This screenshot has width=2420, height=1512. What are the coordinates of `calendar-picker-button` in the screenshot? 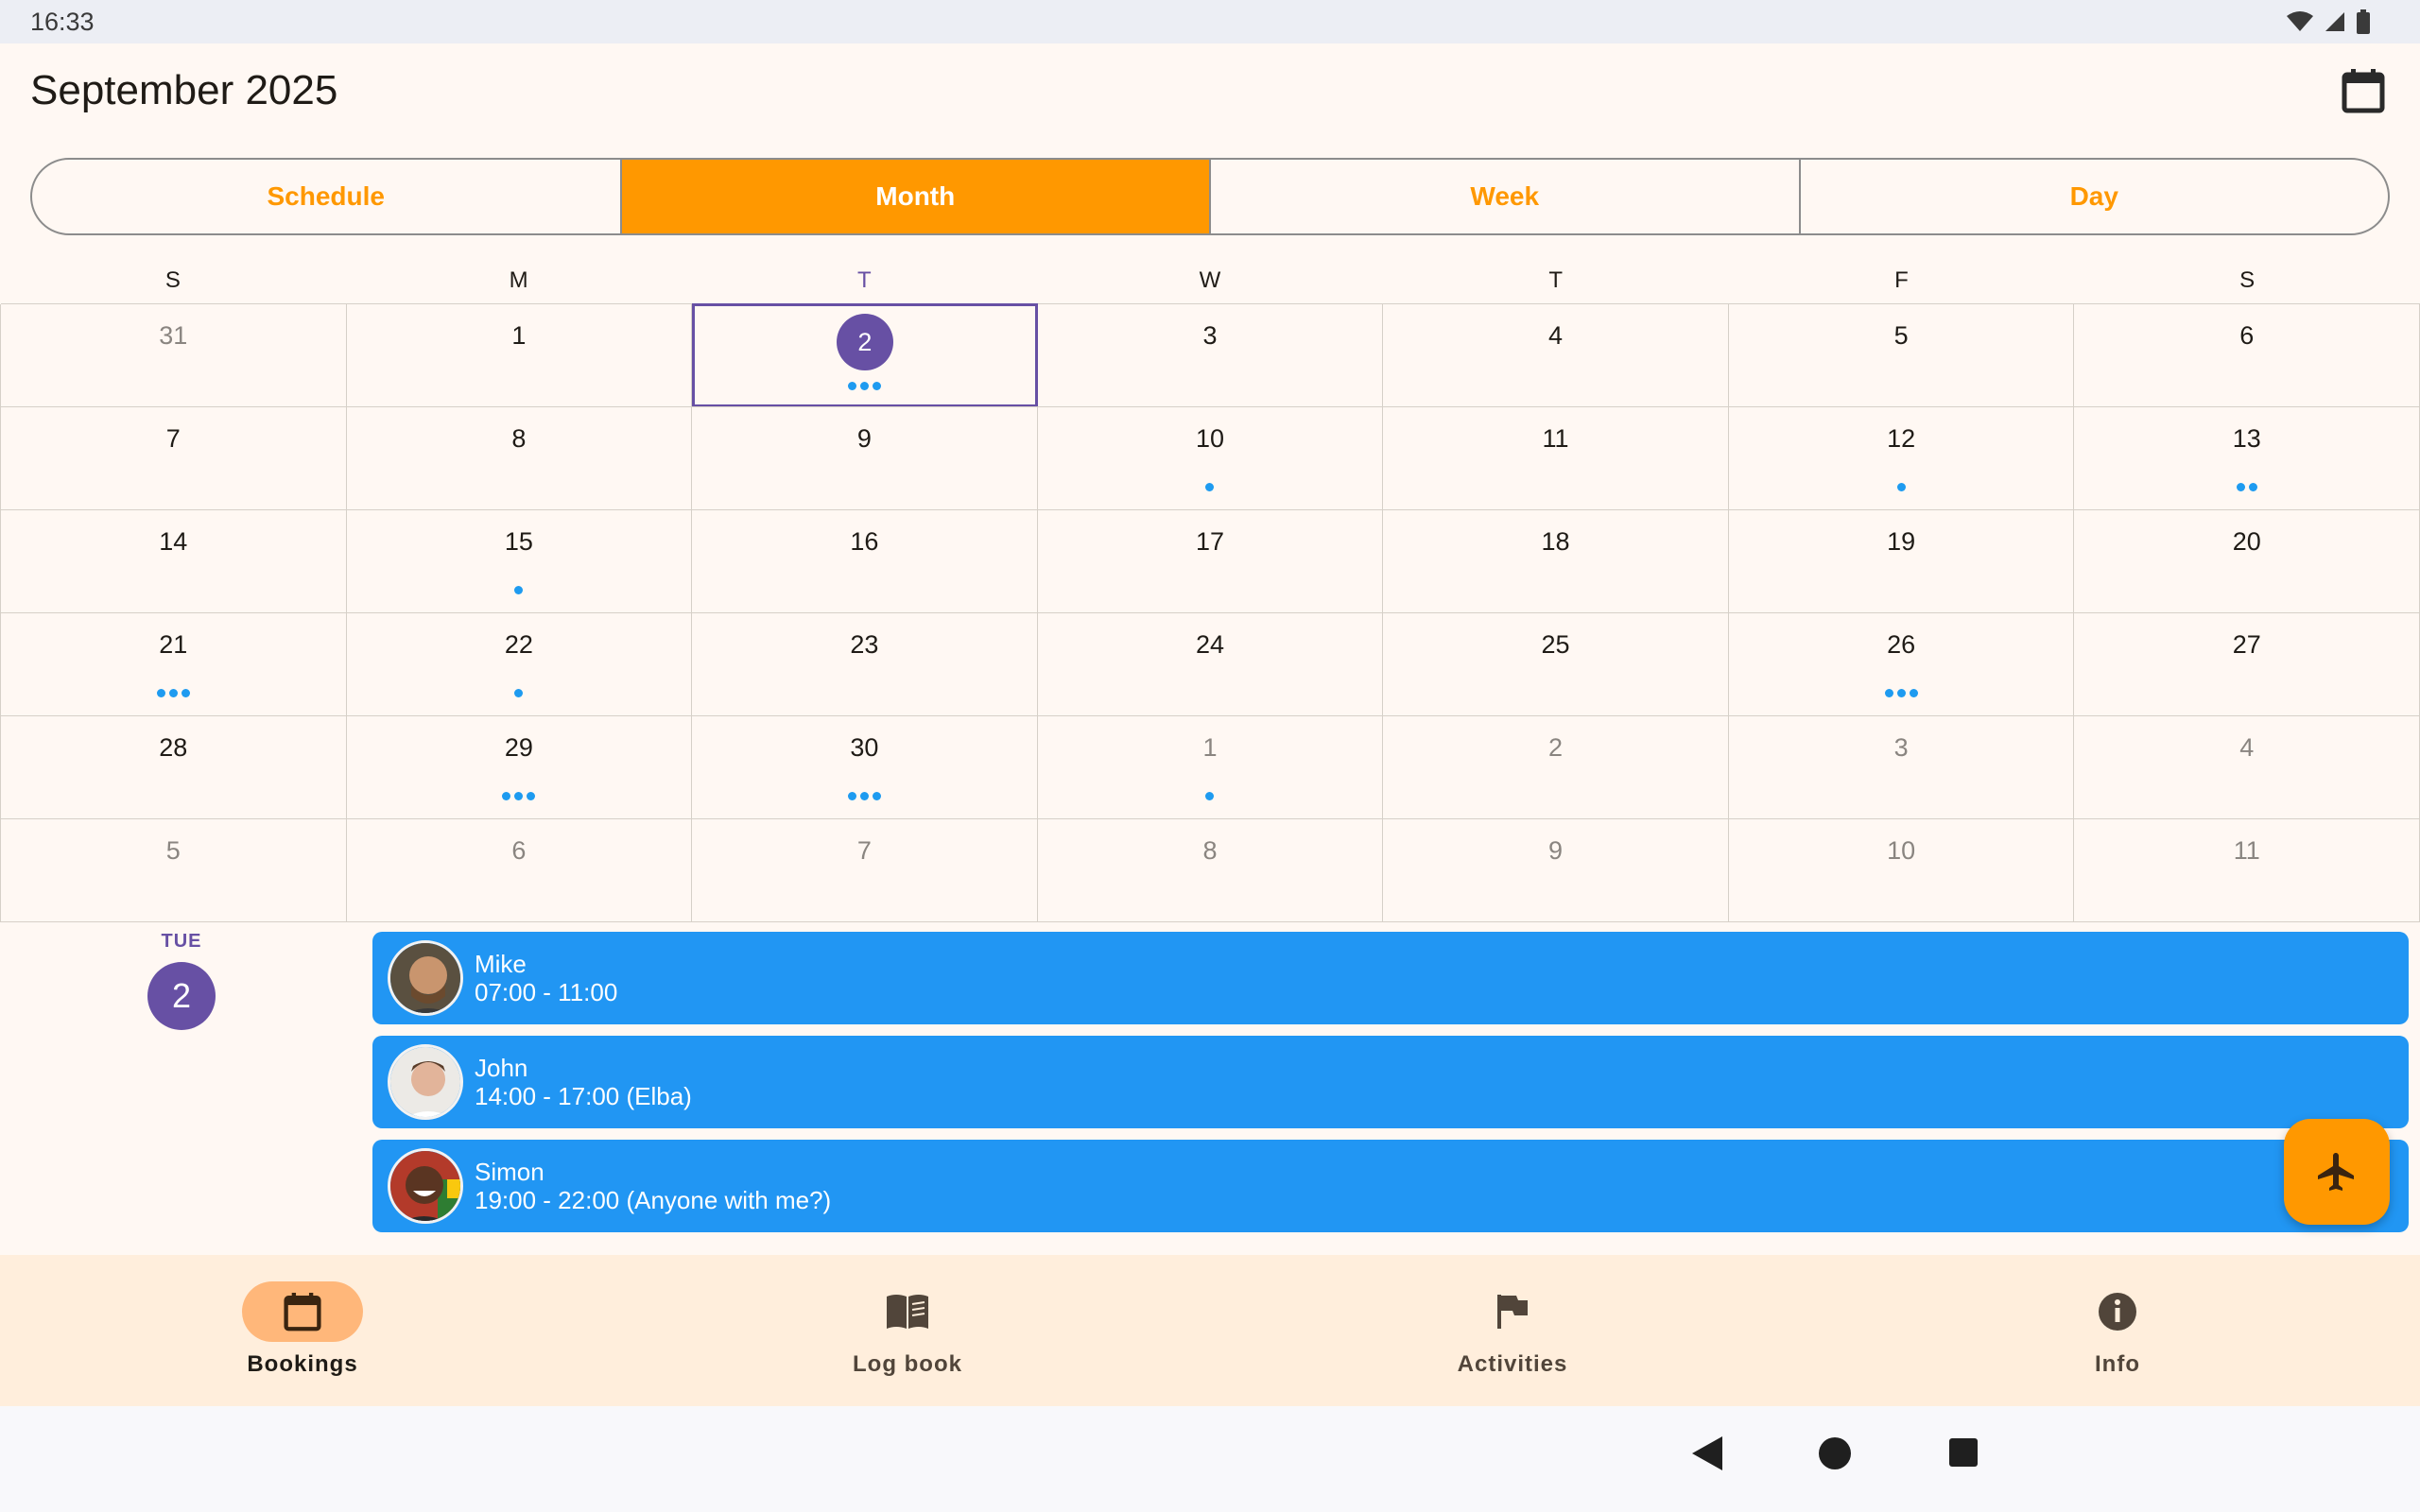 It's located at (2363, 90).